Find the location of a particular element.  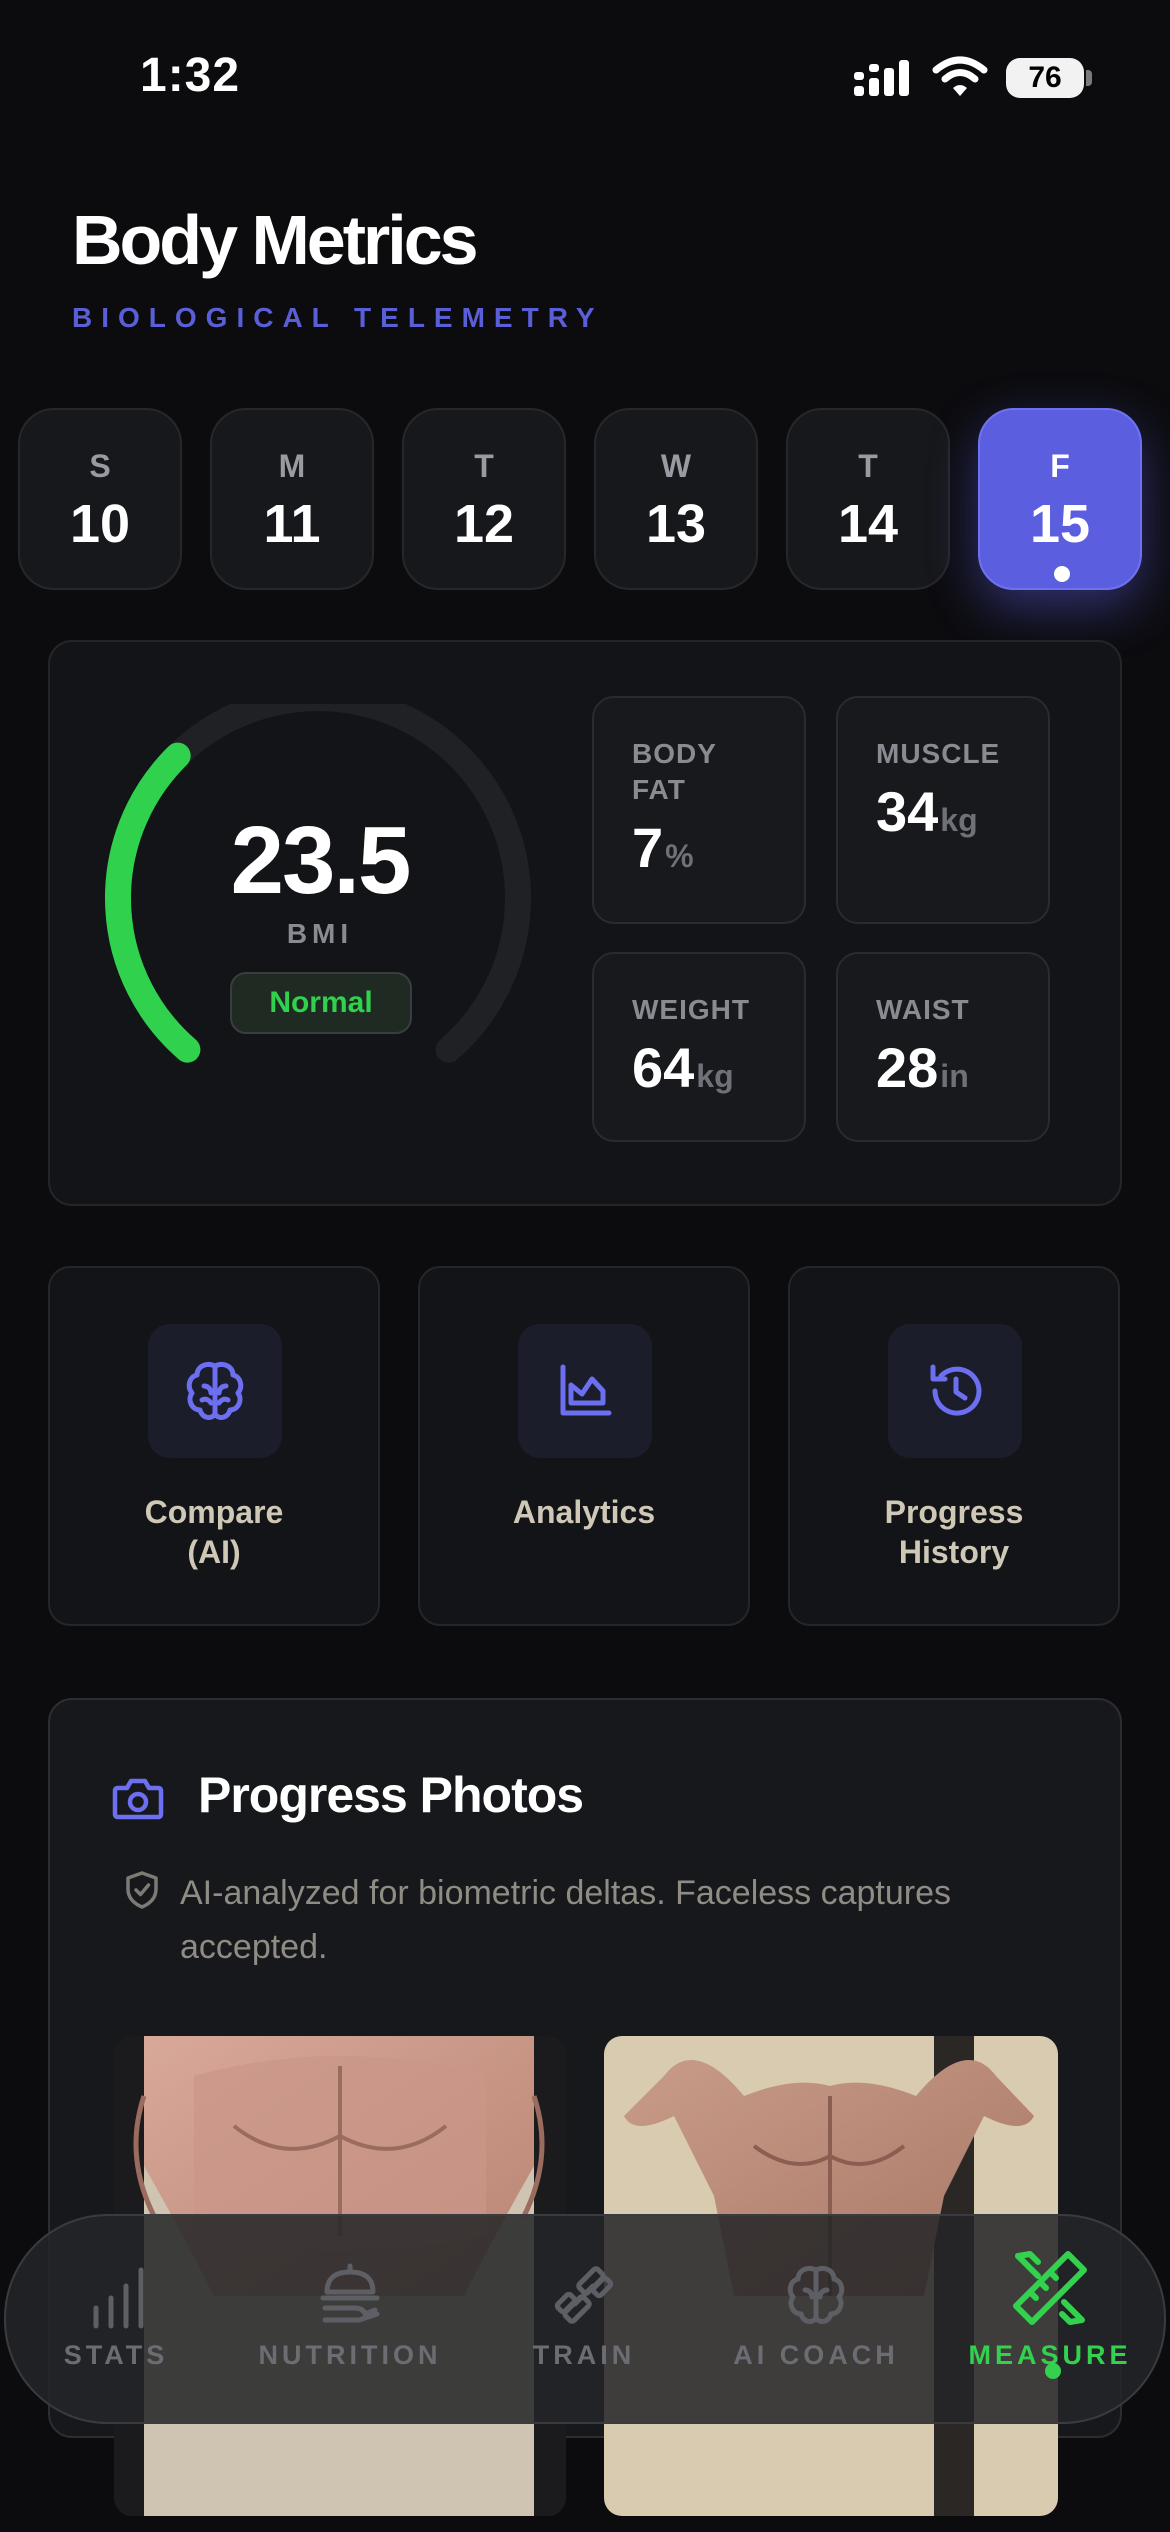

tab-measure: MEASURE is located at coordinates (1050, 2305).